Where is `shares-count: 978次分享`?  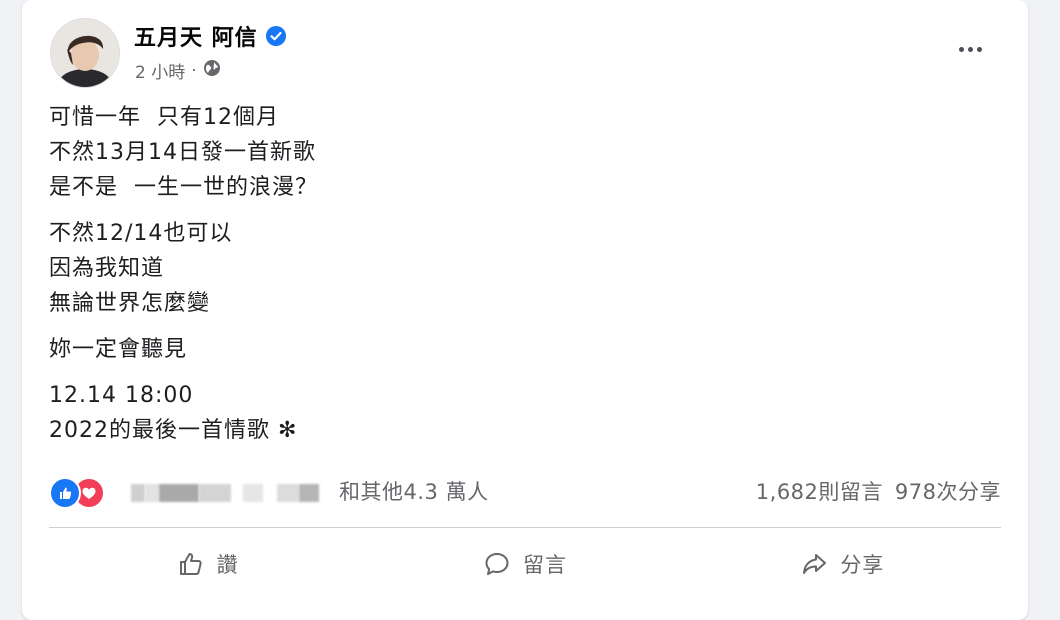 shares-count: 978次分享 is located at coordinates (948, 491).